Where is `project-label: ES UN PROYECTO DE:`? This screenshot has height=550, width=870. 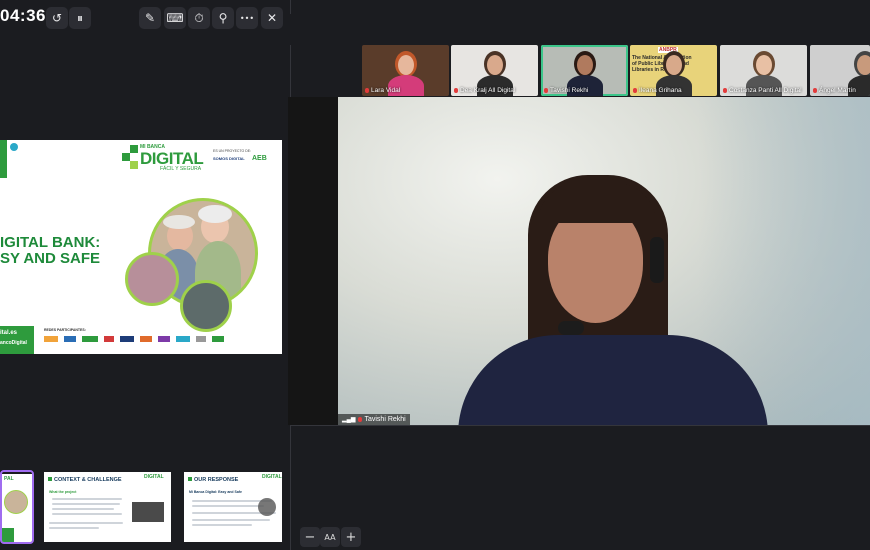 project-label: ES UN PROYECTO DE: is located at coordinates (232, 151).